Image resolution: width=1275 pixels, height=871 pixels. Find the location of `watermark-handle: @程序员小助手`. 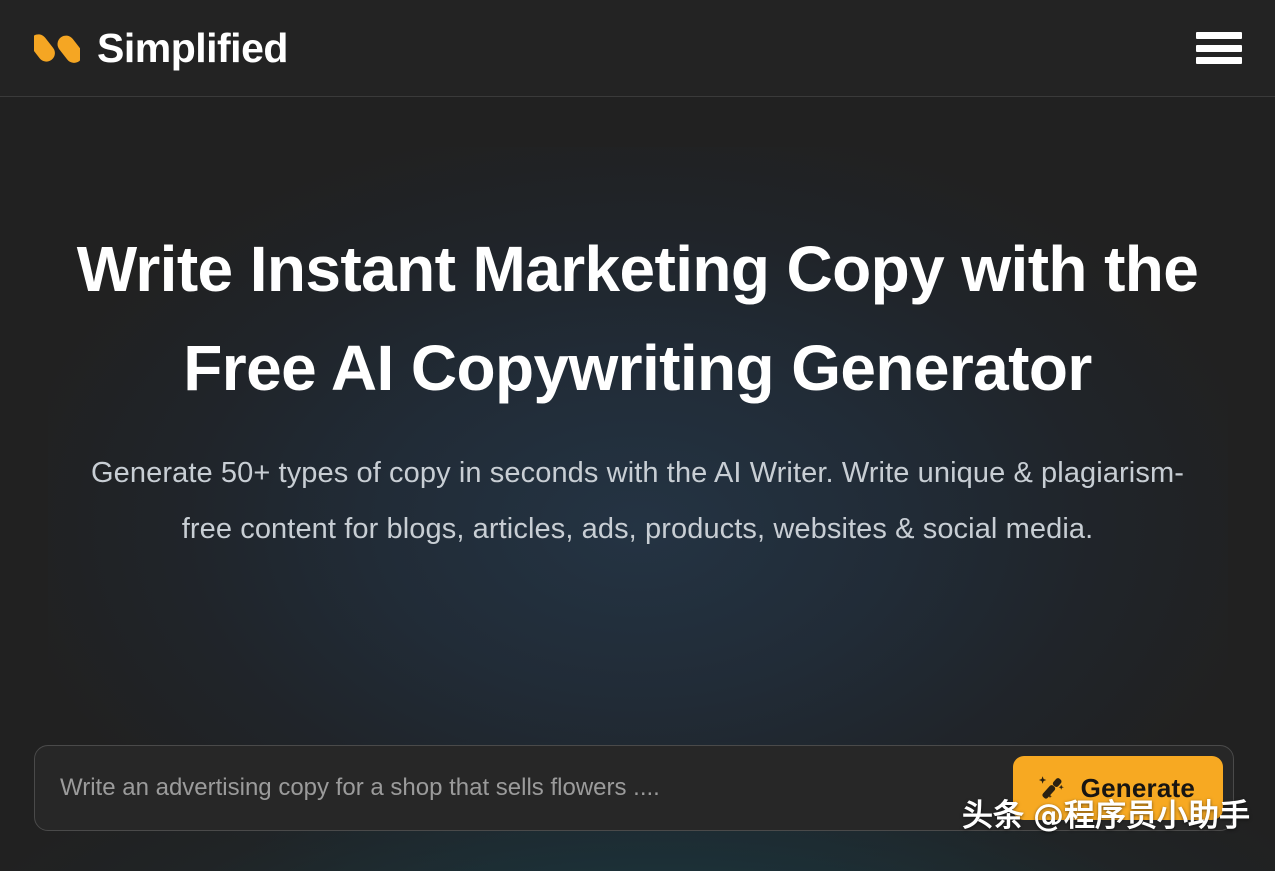

watermark-handle: @程序员小助手 is located at coordinates (1141, 816).